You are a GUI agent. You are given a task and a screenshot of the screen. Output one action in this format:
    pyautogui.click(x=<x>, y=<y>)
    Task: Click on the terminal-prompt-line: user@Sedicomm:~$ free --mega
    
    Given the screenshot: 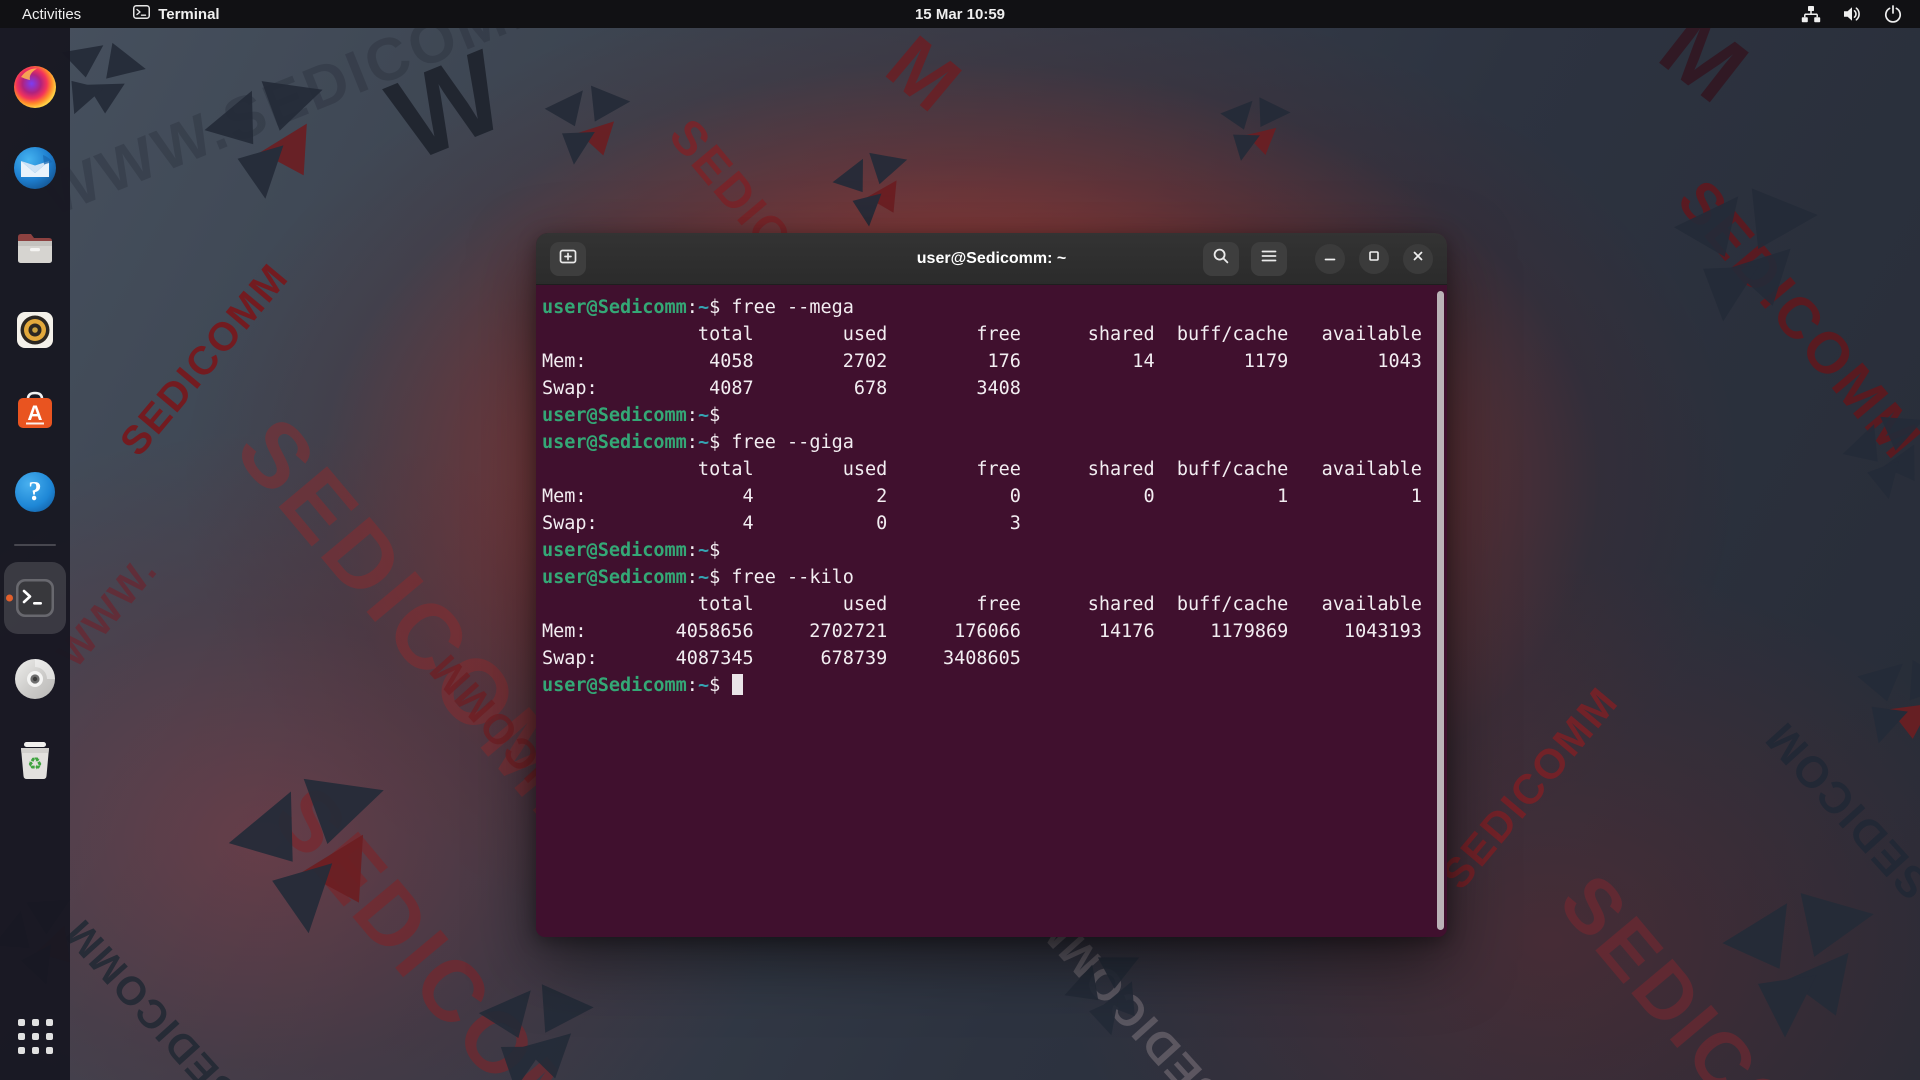 What is the action you would take?
    pyautogui.click(x=985, y=307)
    